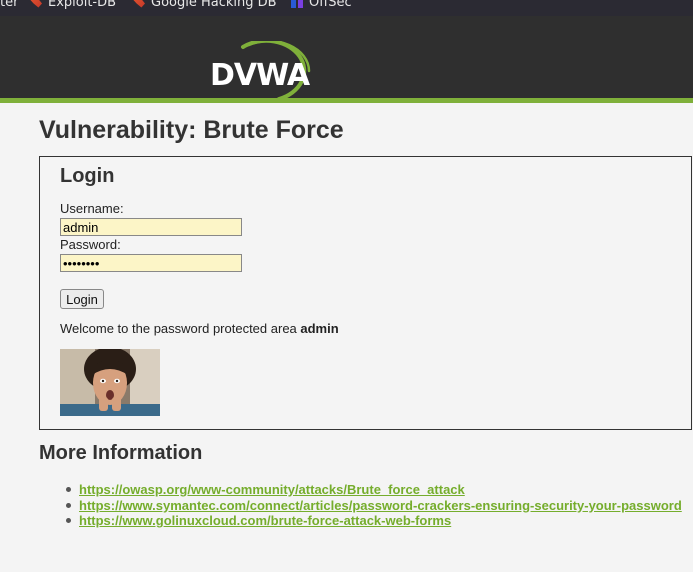 The image size is (693, 572). Describe the element at coordinates (180, 328) in the screenshot. I see `welcome-text: Welcome to the password protected area` at that location.